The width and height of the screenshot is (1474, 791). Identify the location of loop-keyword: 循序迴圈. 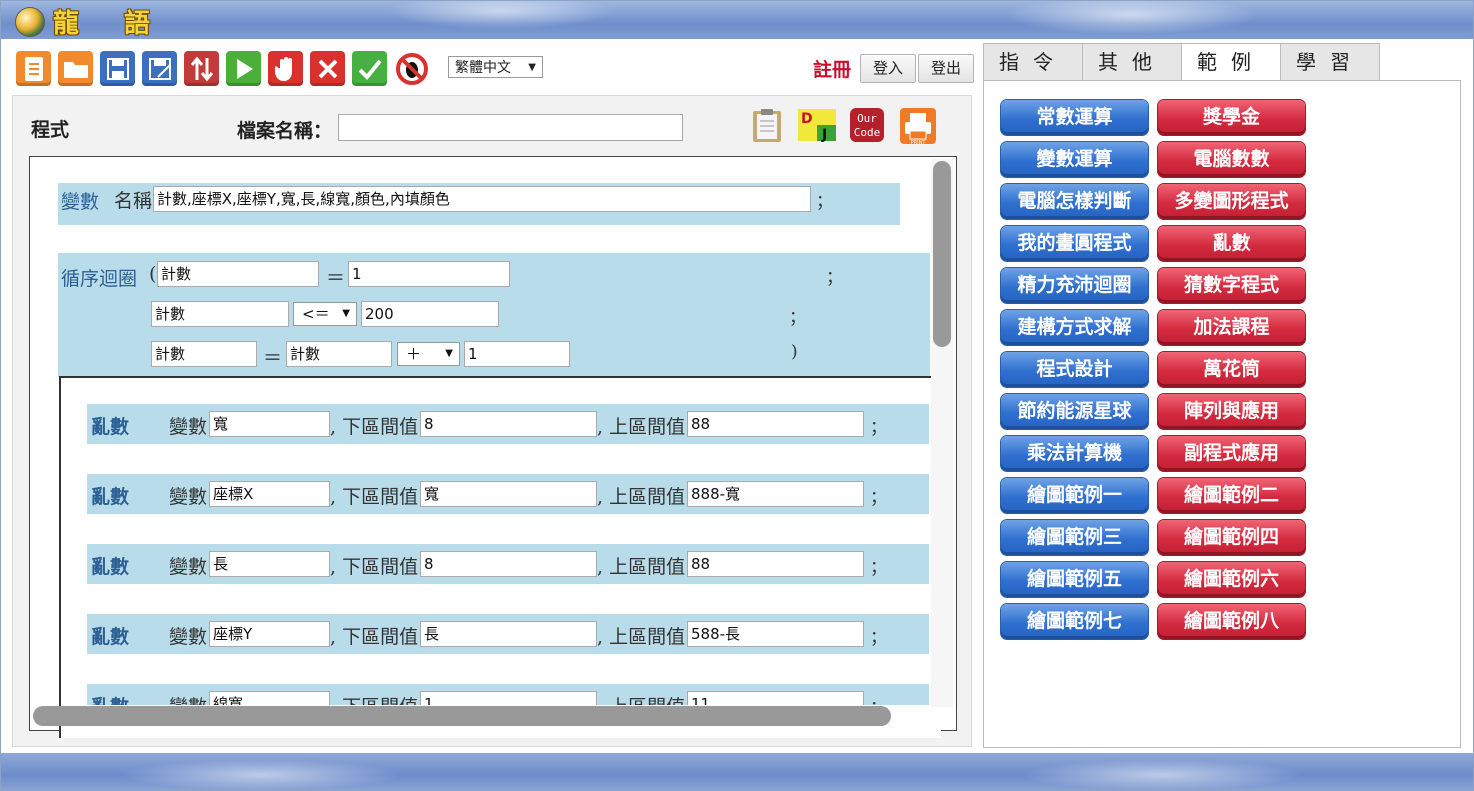
(99, 279).